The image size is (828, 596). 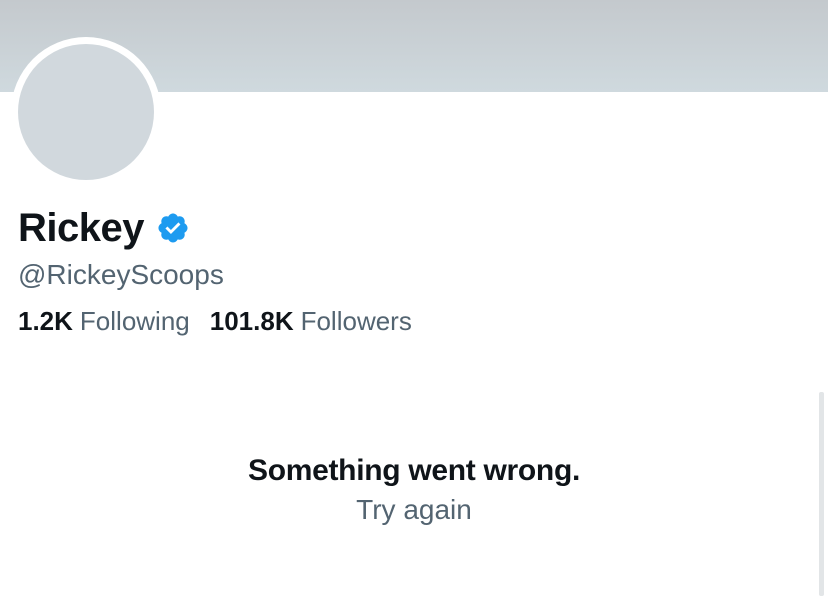 I want to click on verified-badge-icon, so click(x=173, y=228).